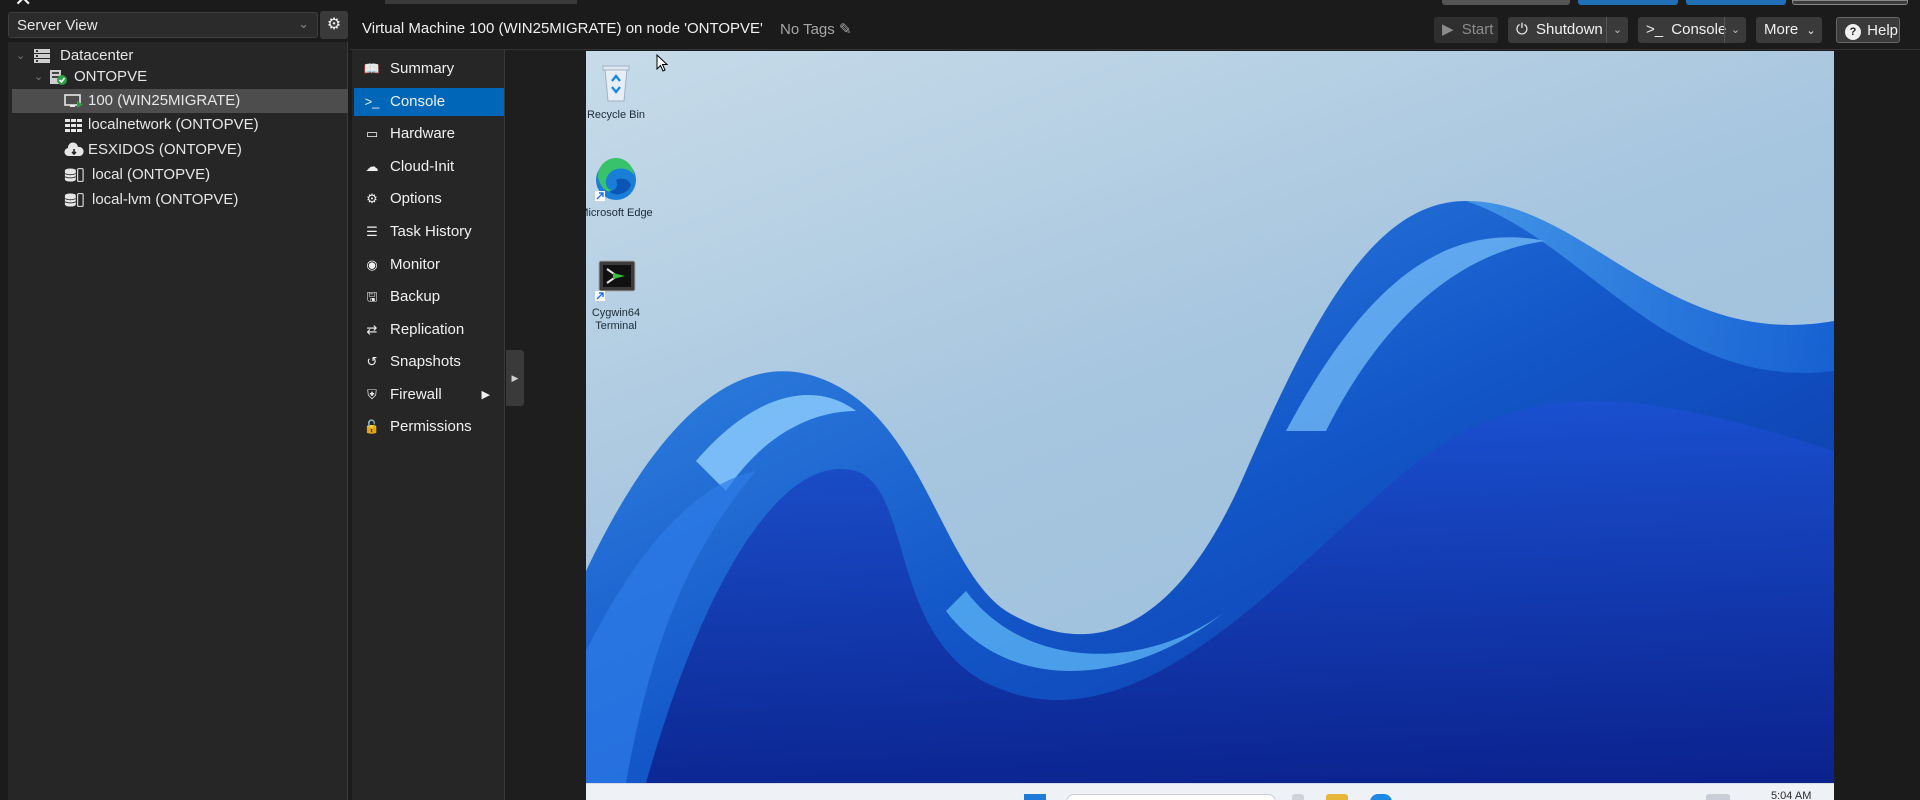  What do you see at coordinates (372, 166) in the screenshot?
I see `cloud-icon: ☁` at bounding box center [372, 166].